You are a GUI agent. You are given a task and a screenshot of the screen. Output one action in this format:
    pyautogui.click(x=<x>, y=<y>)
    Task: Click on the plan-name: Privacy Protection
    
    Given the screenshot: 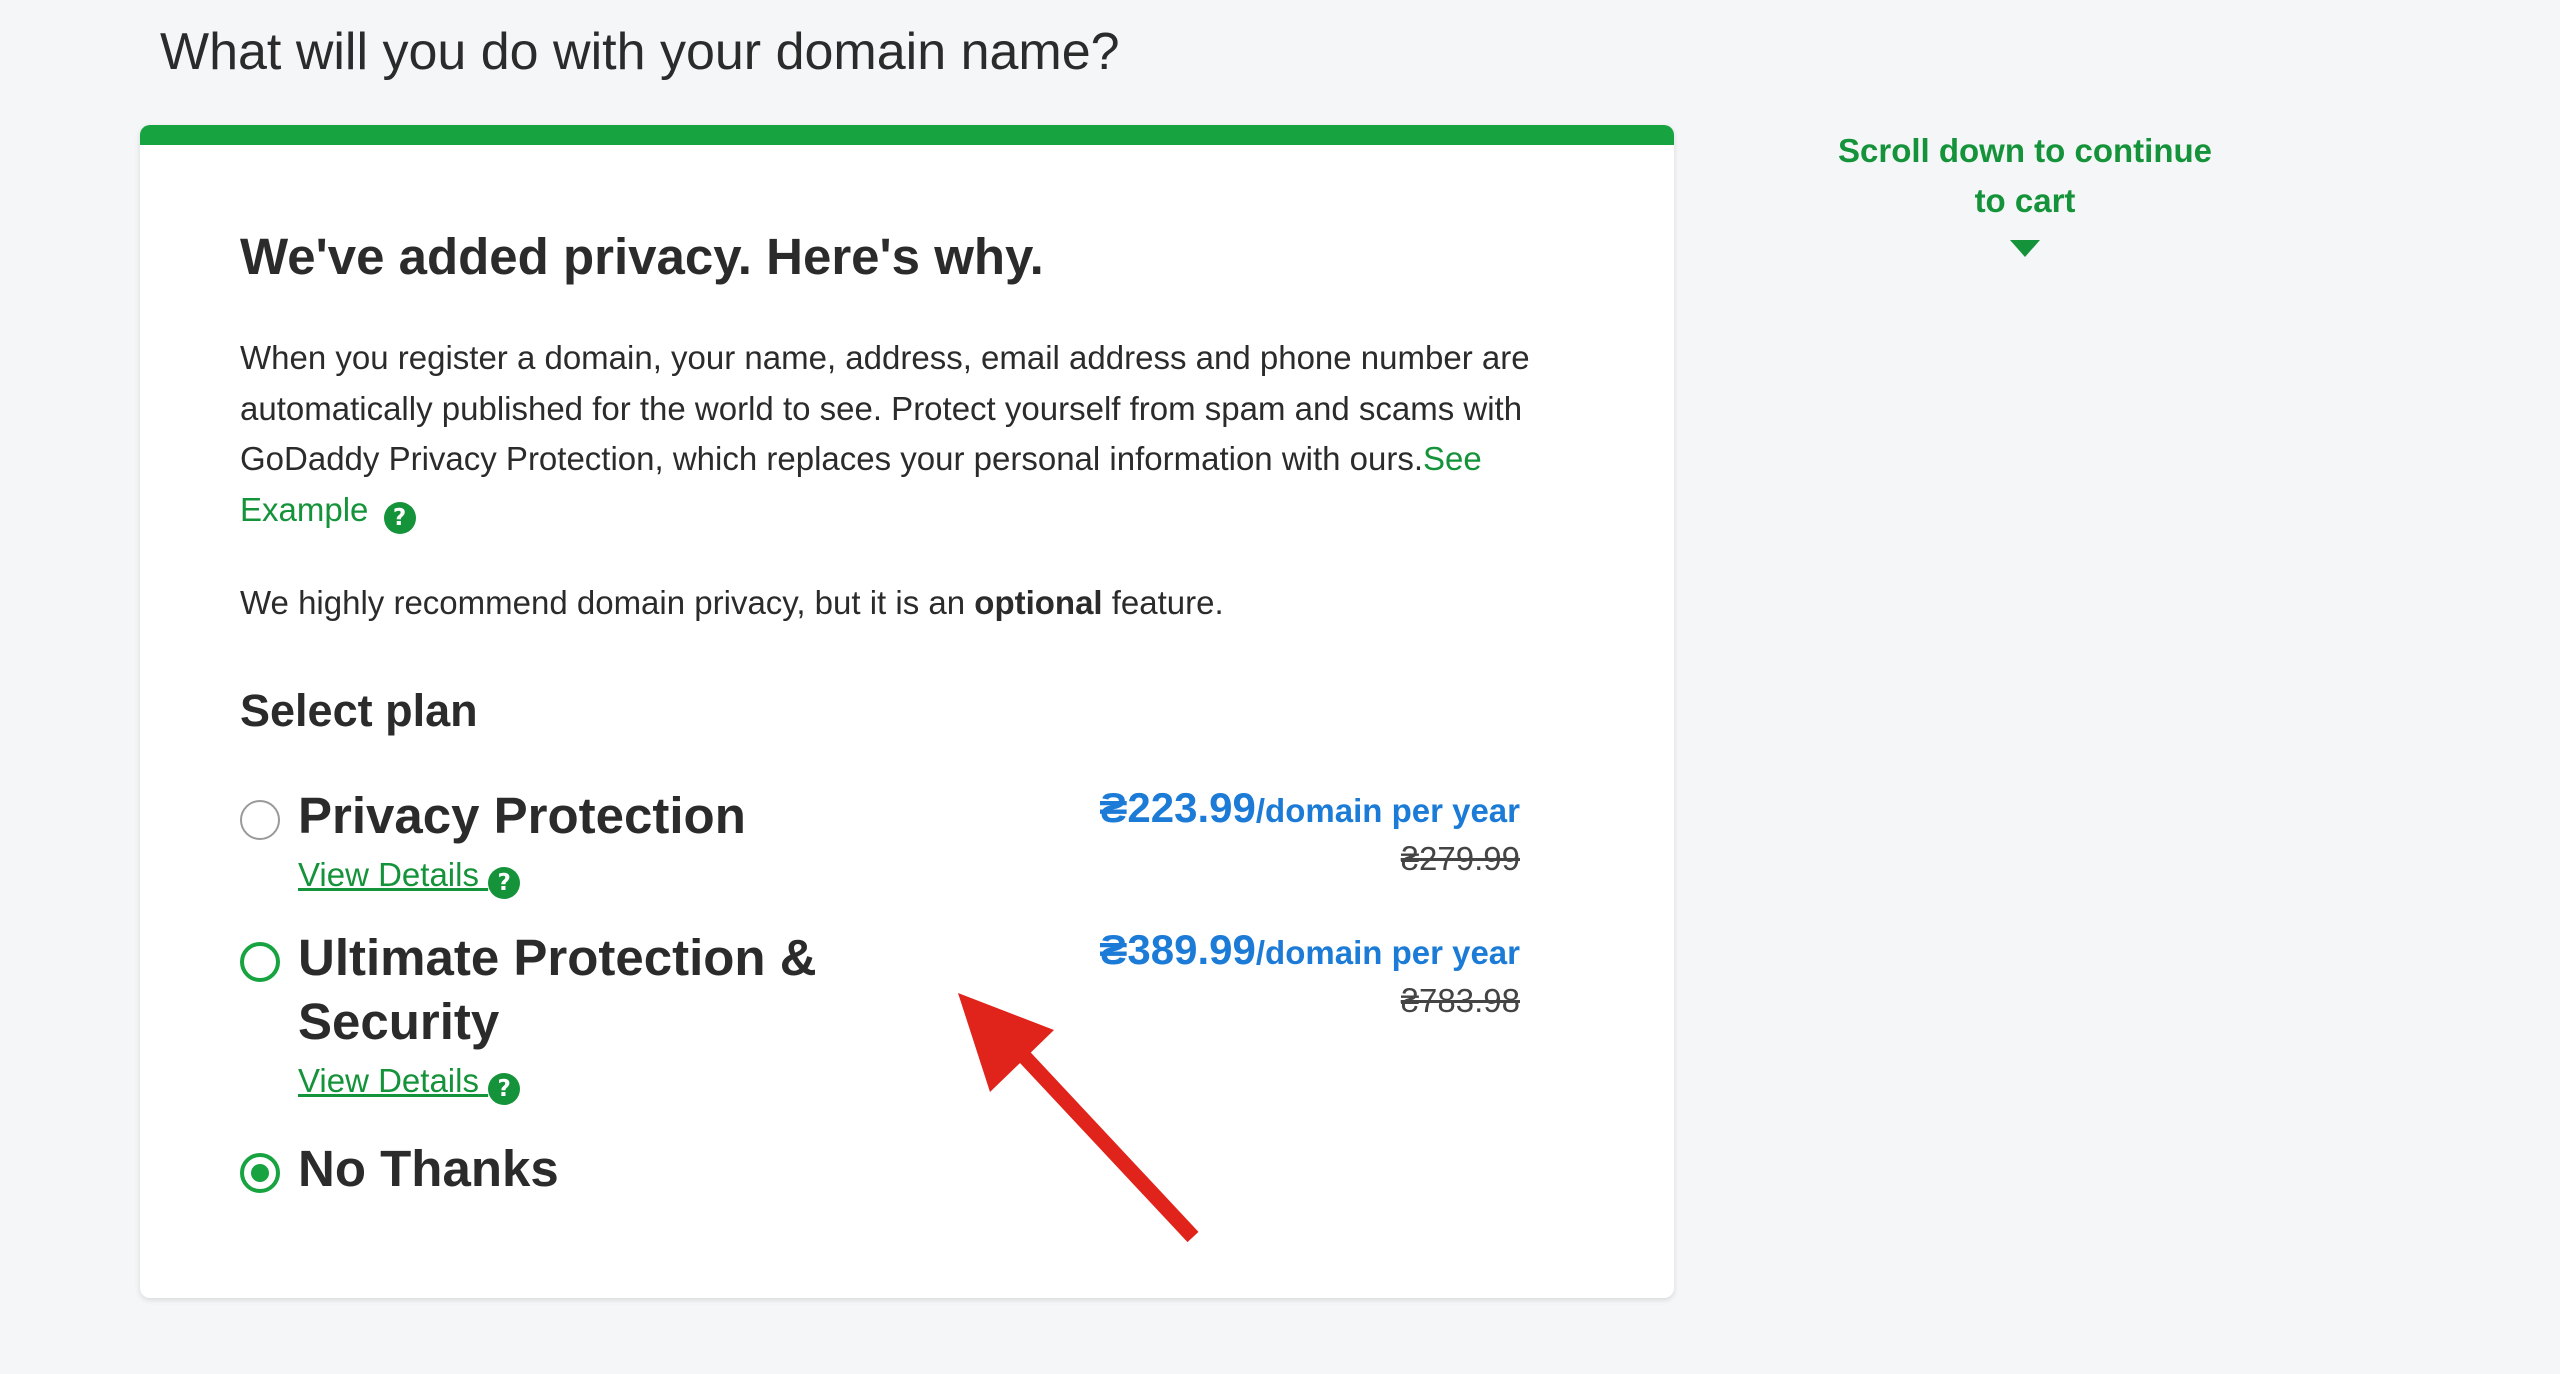 What is the action you would take?
    pyautogui.click(x=522, y=816)
    